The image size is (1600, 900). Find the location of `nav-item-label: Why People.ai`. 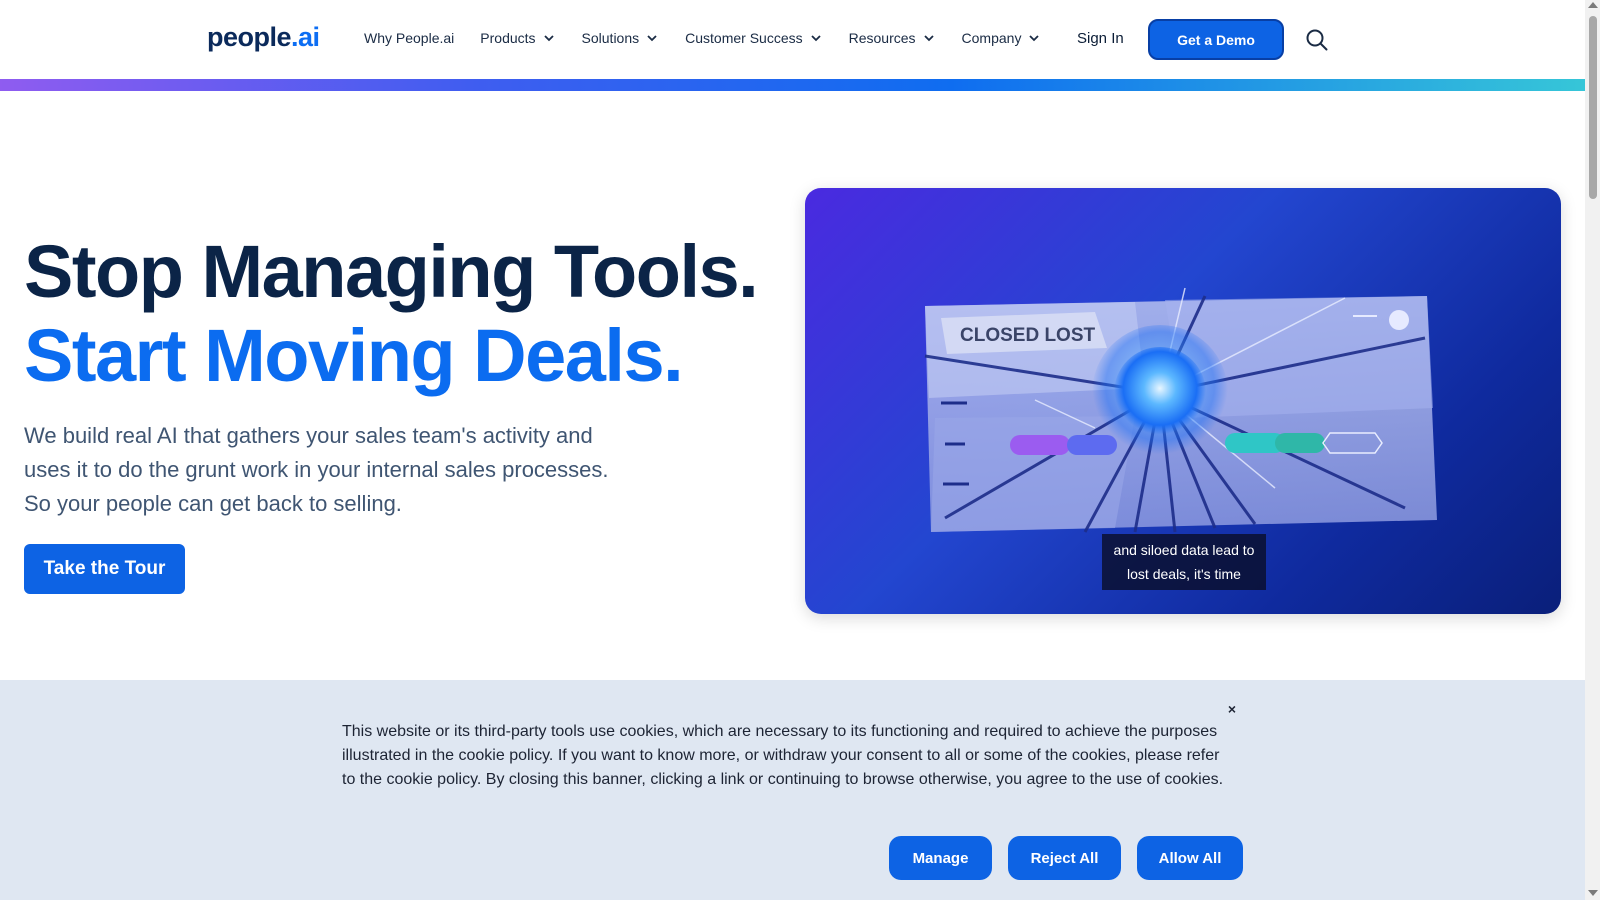

nav-item-label: Why People.ai is located at coordinates (409, 38).